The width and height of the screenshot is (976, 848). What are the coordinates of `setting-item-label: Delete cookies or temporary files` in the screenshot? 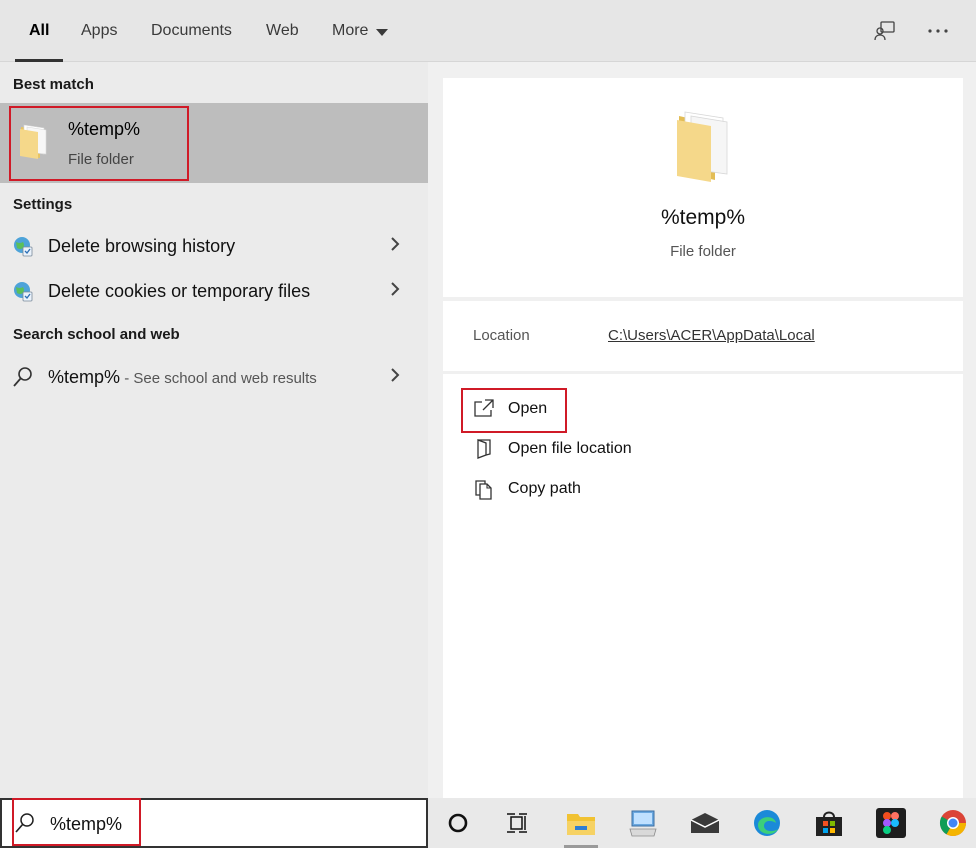 It's located at (179, 290).